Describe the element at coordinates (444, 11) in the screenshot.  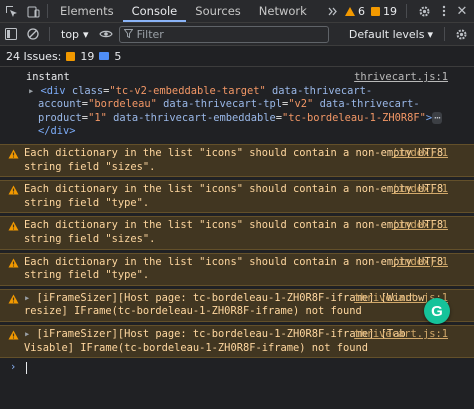
I see `kebab-menu-icon` at that location.